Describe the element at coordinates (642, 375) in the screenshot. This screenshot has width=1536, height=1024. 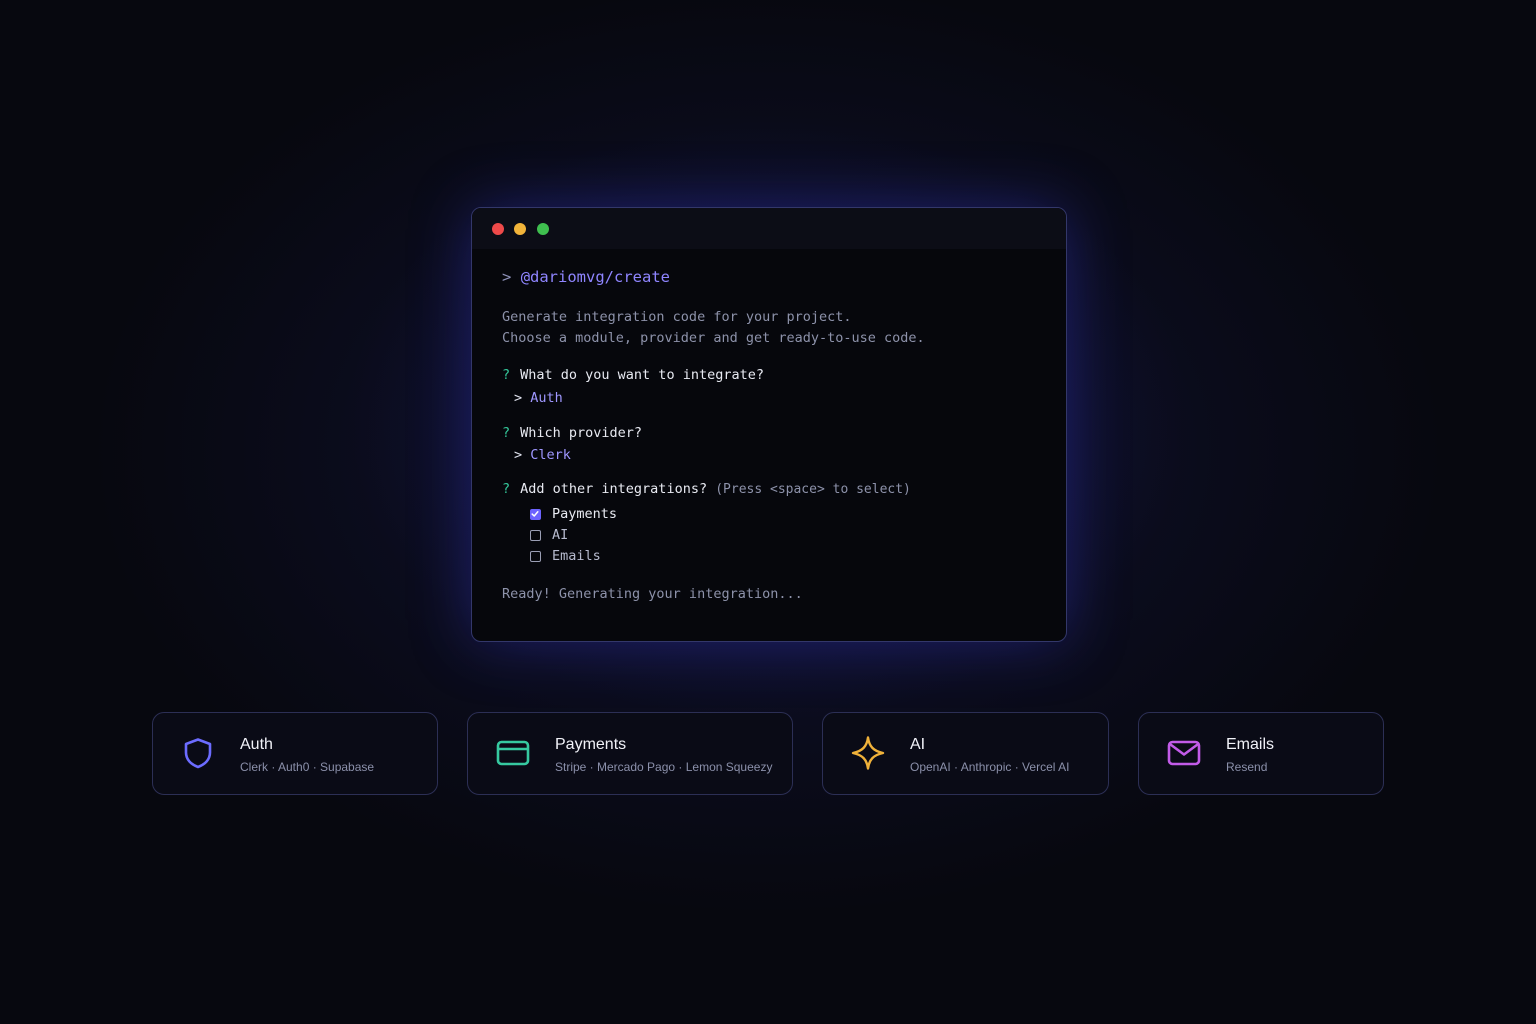
I see `question-text: What do you want to integrate?` at that location.